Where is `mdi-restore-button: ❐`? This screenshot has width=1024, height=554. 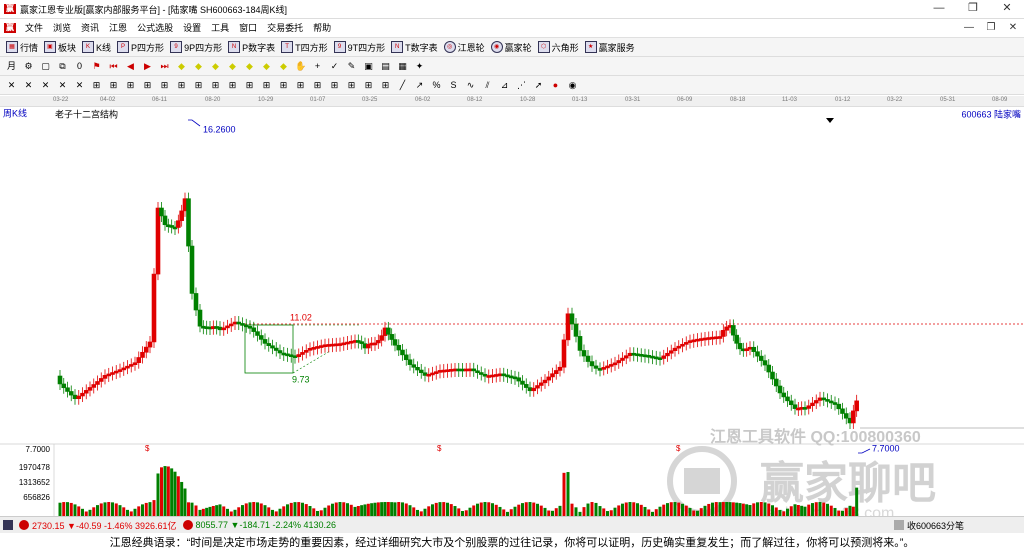
mdi-restore-button: ❐ is located at coordinates (991, 28).